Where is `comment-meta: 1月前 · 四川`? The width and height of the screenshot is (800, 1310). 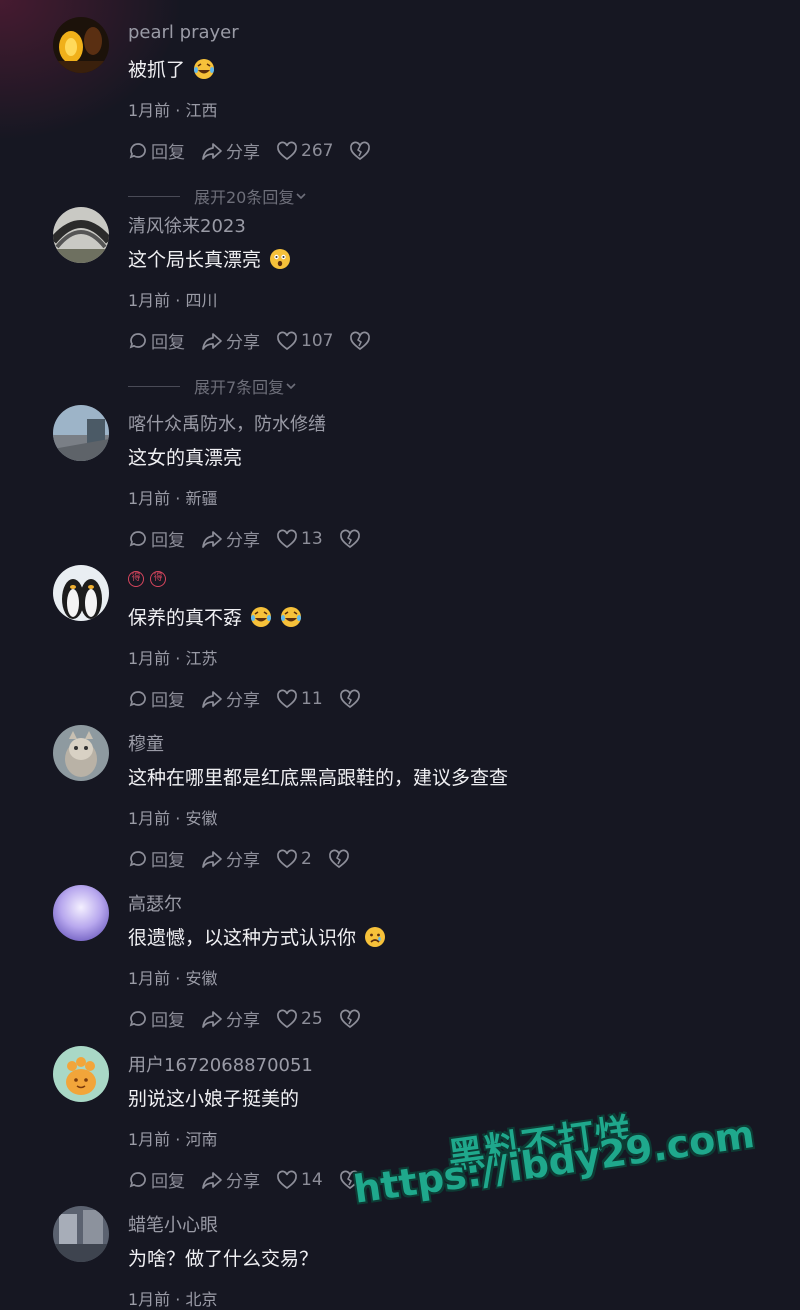
comment-meta: 1月前 · 四川 is located at coordinates (173, 300).